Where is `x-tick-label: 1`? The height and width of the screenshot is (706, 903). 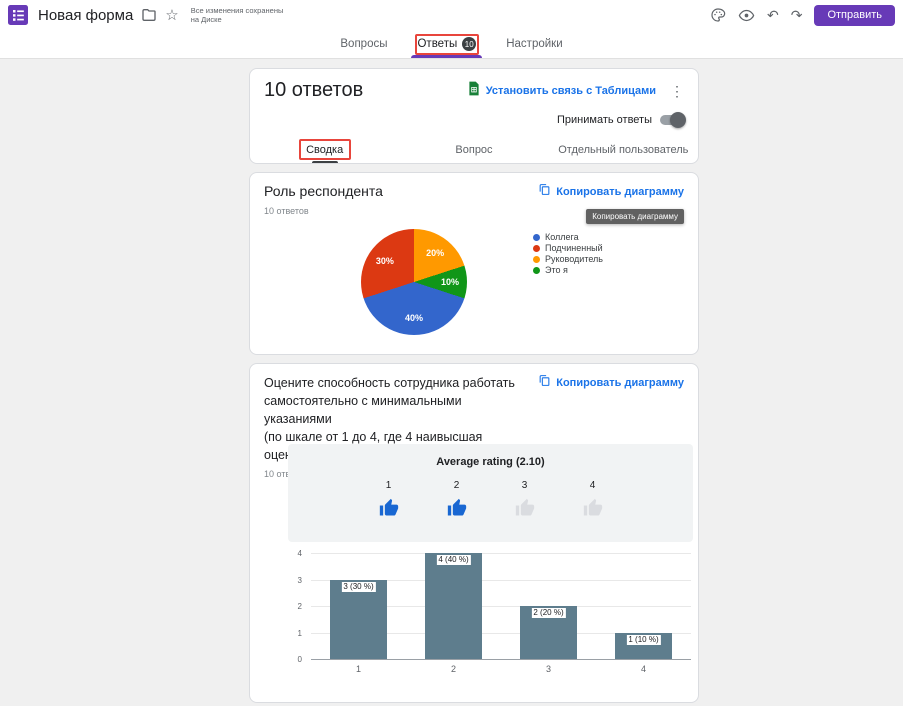
x-tick-label: 1 is located at coordinates (358, 669).